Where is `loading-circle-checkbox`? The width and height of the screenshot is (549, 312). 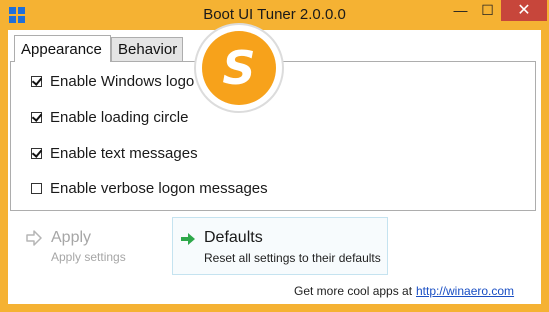
loading-circle-checkbox is located at coordinates (36, 117).